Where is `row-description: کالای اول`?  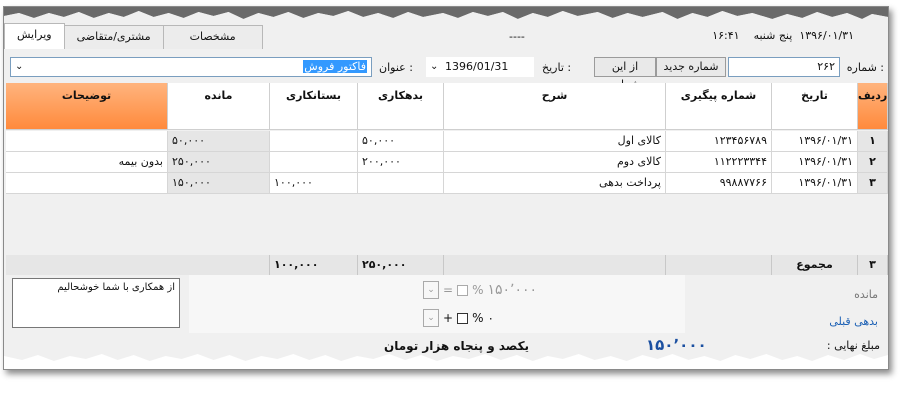
row-description: کالای اول is located at coordinates (555, 141).